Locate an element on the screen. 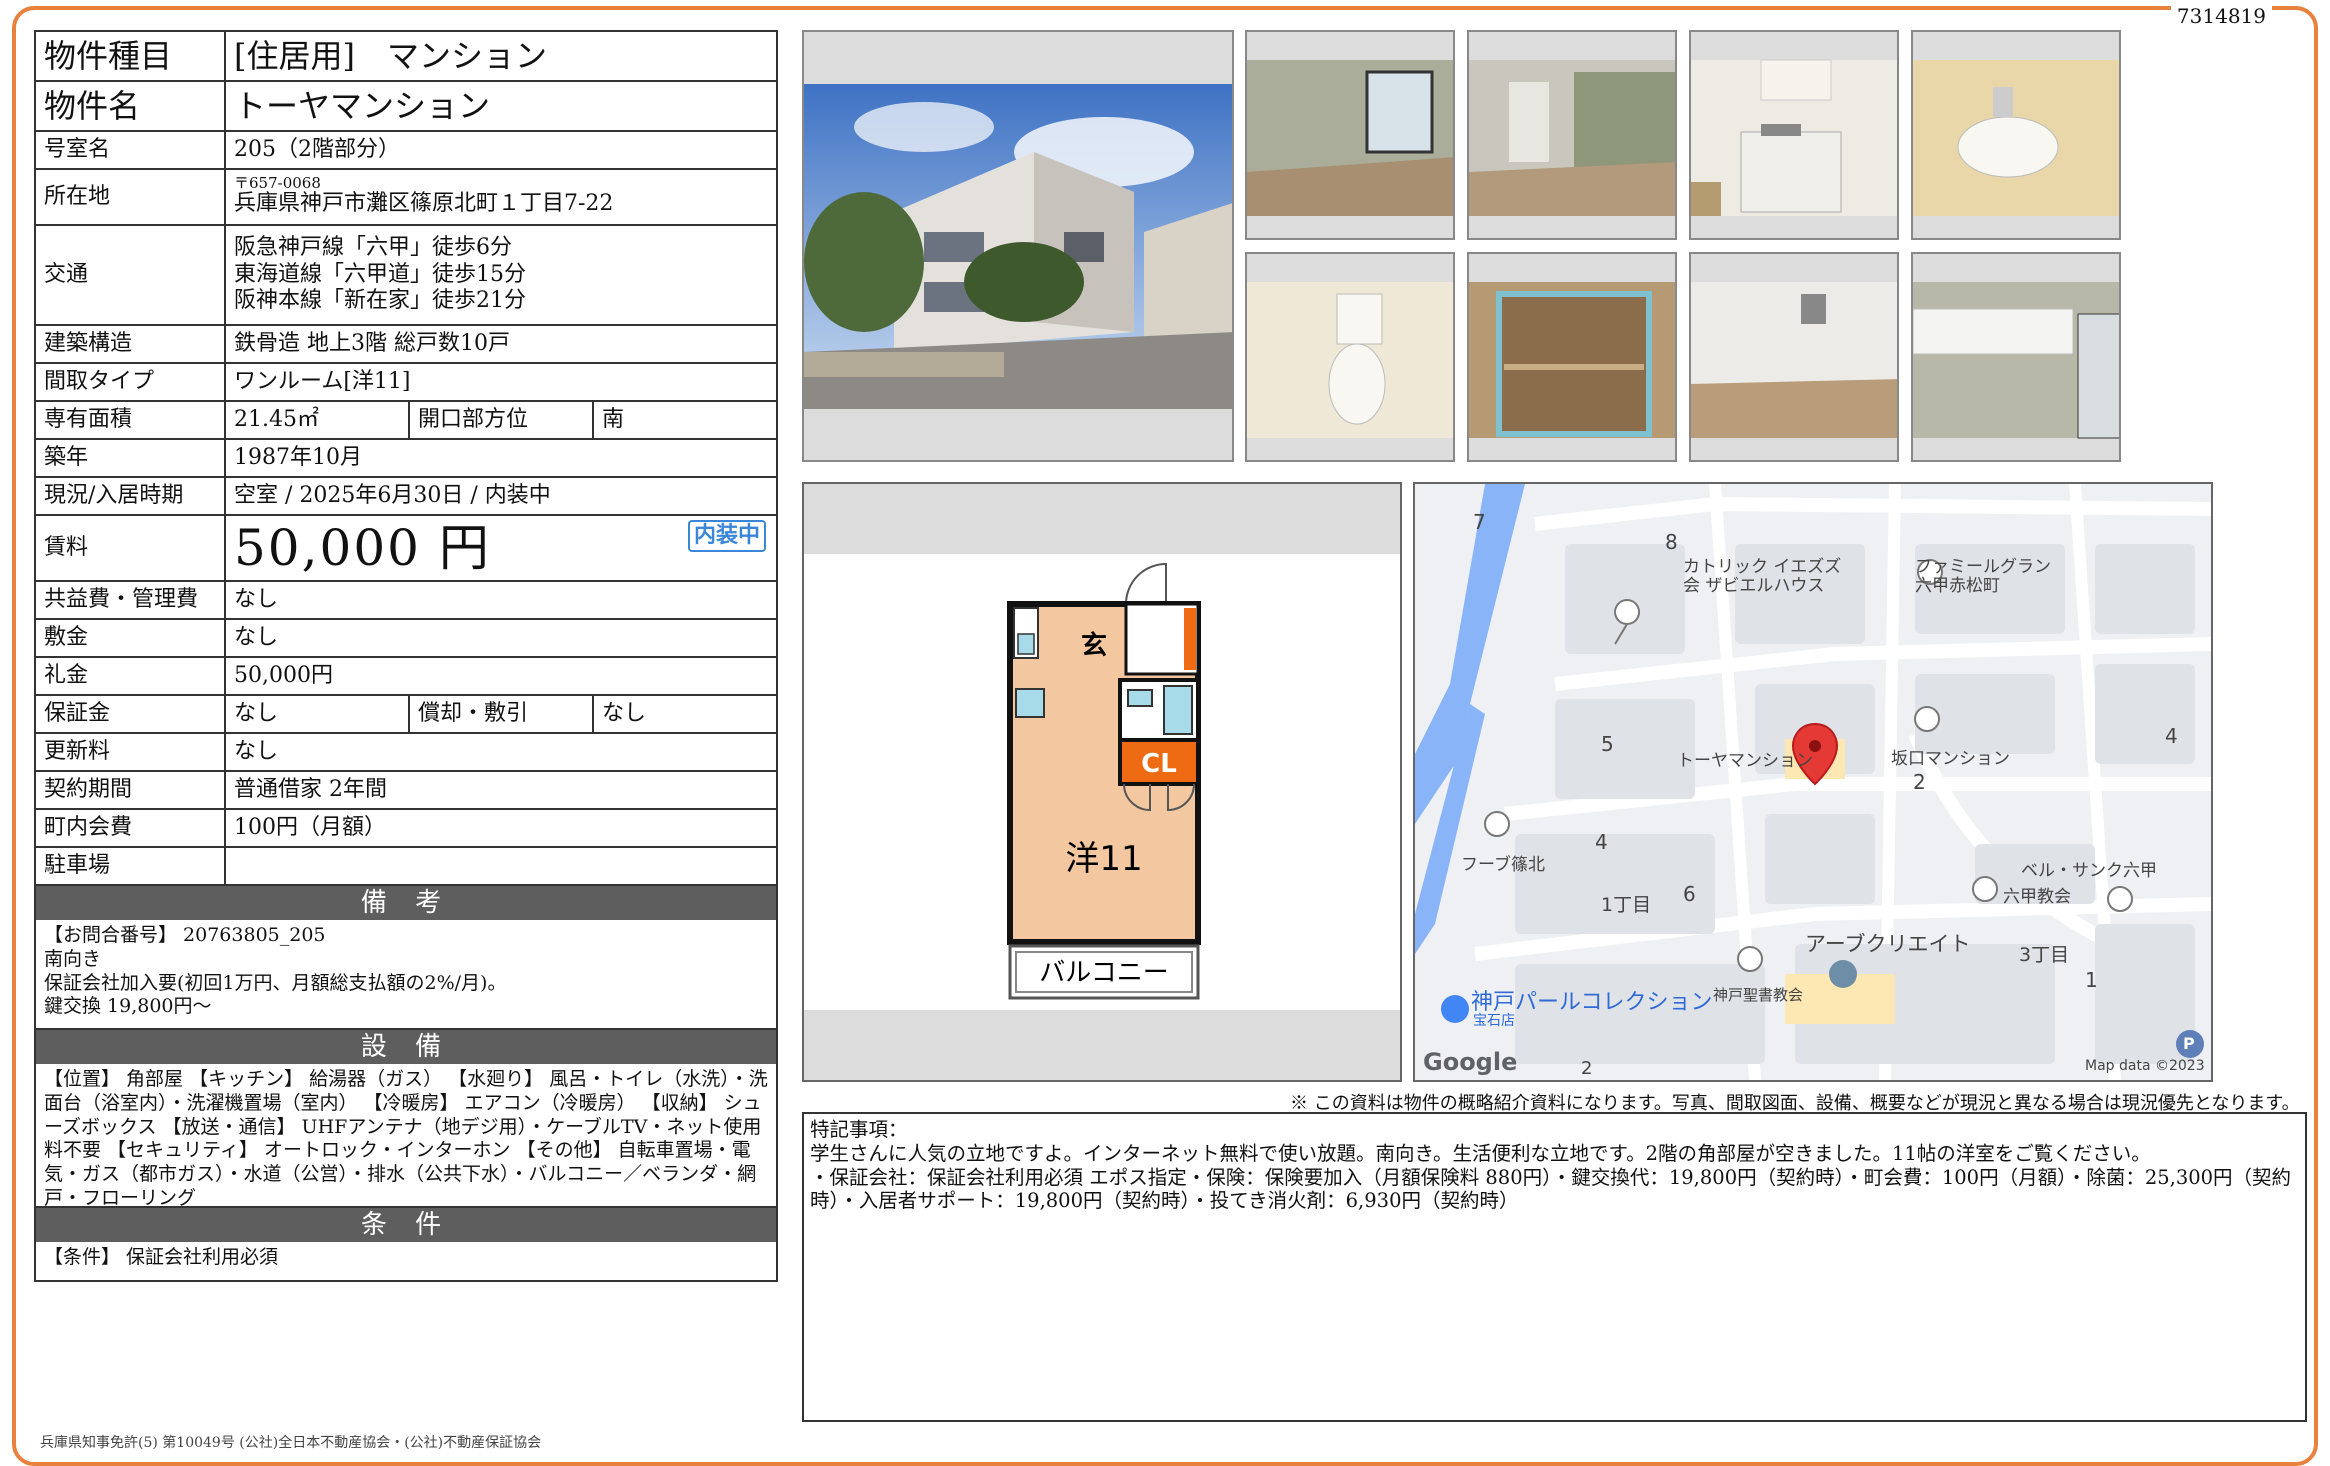 The height and width of the screenshot is (1466, 2330). entrance-label: 玄 is located at coordinates (1094, 645).